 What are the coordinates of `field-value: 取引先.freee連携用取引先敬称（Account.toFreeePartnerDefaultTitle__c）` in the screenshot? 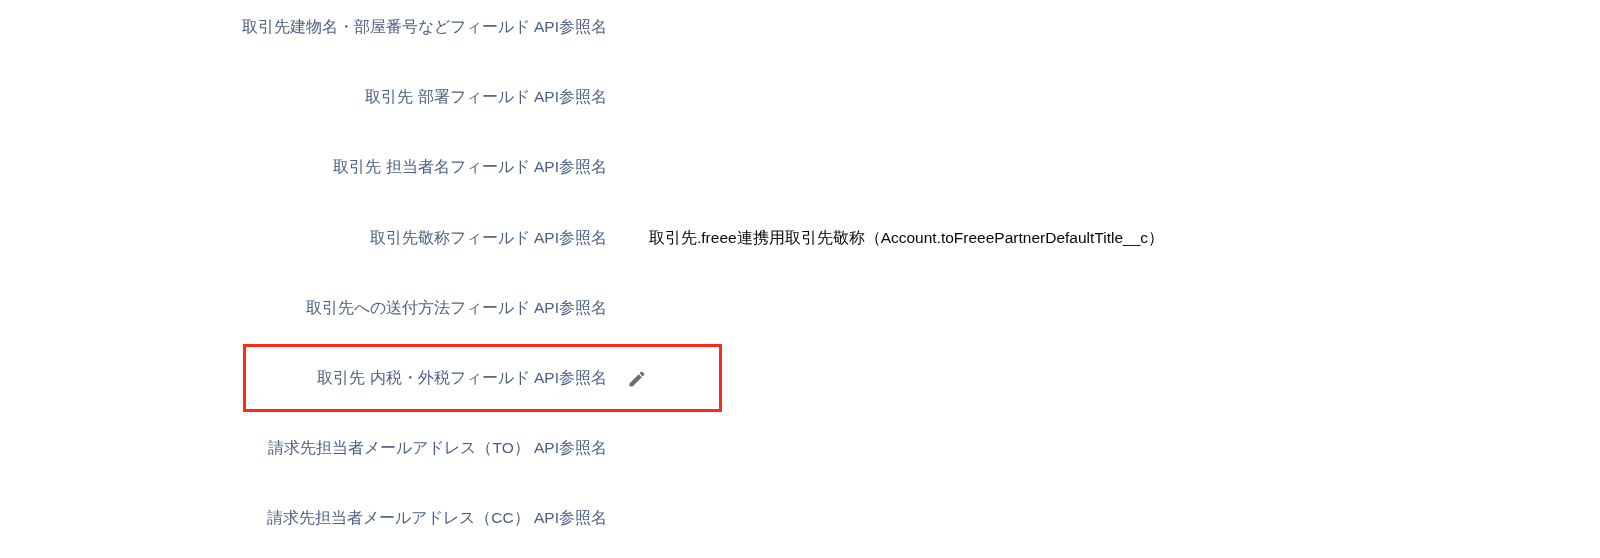 It's located at (906, 237).